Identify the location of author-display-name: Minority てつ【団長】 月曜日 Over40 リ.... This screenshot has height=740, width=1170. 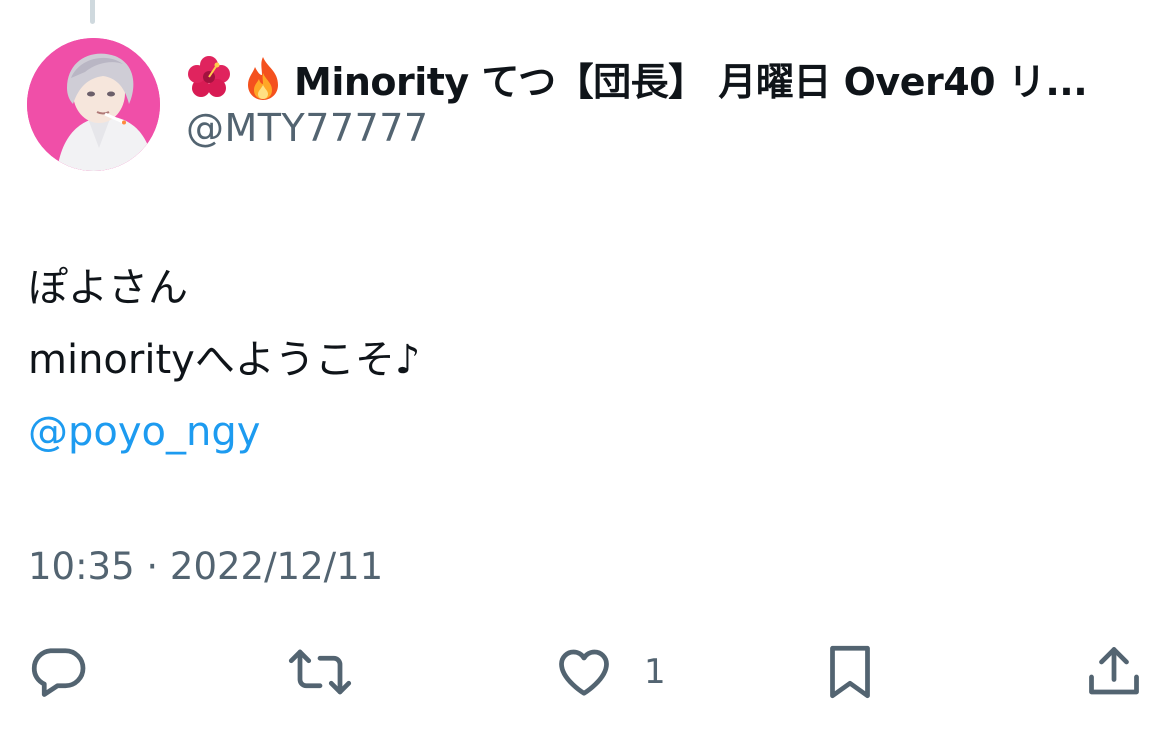
(717, 78).